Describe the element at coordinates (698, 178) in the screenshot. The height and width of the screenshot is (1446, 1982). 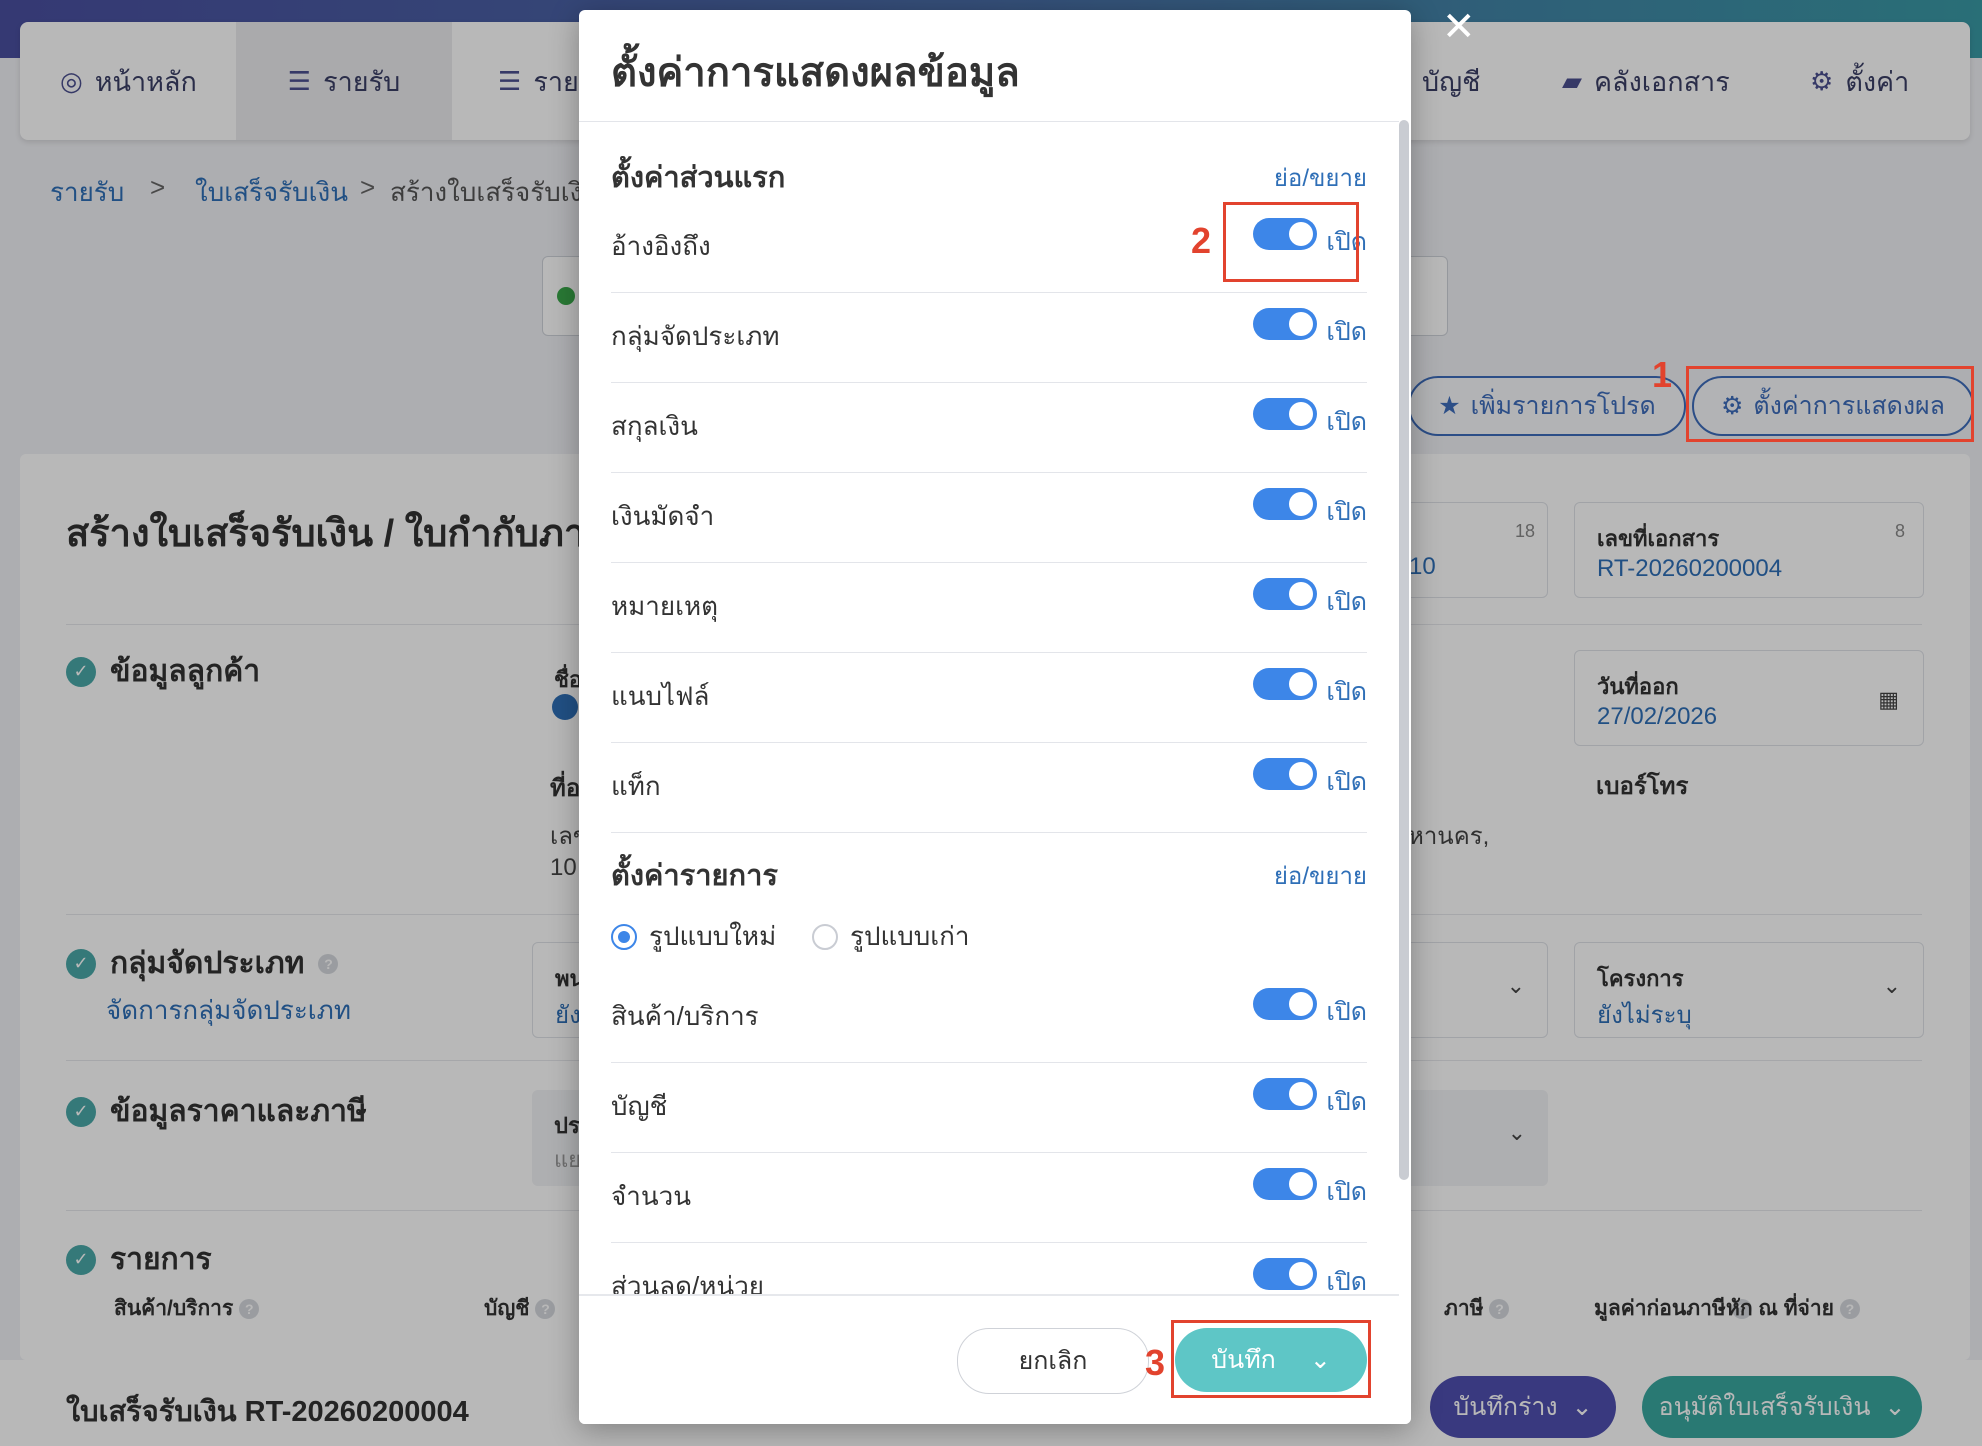
I see `section1-title: ตั้งค่าส่วนแรก` at that location.